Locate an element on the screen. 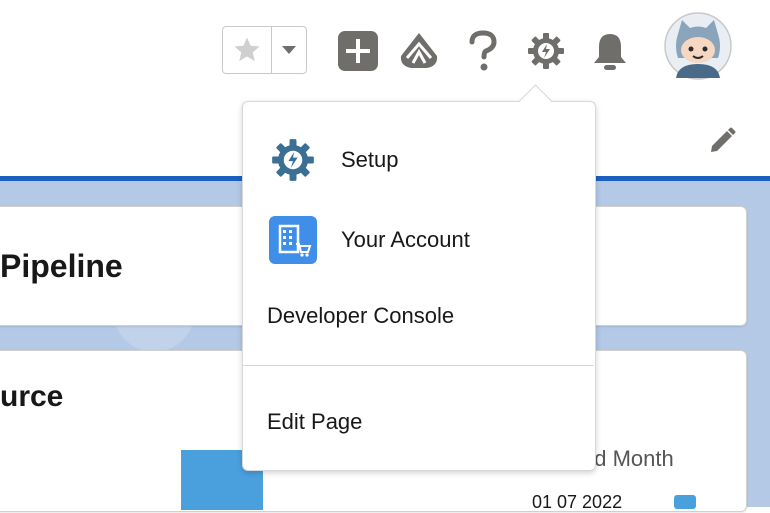 The width and height of the screenshot is (770, 513). legend-swatch is located at coordinates (685, 502).